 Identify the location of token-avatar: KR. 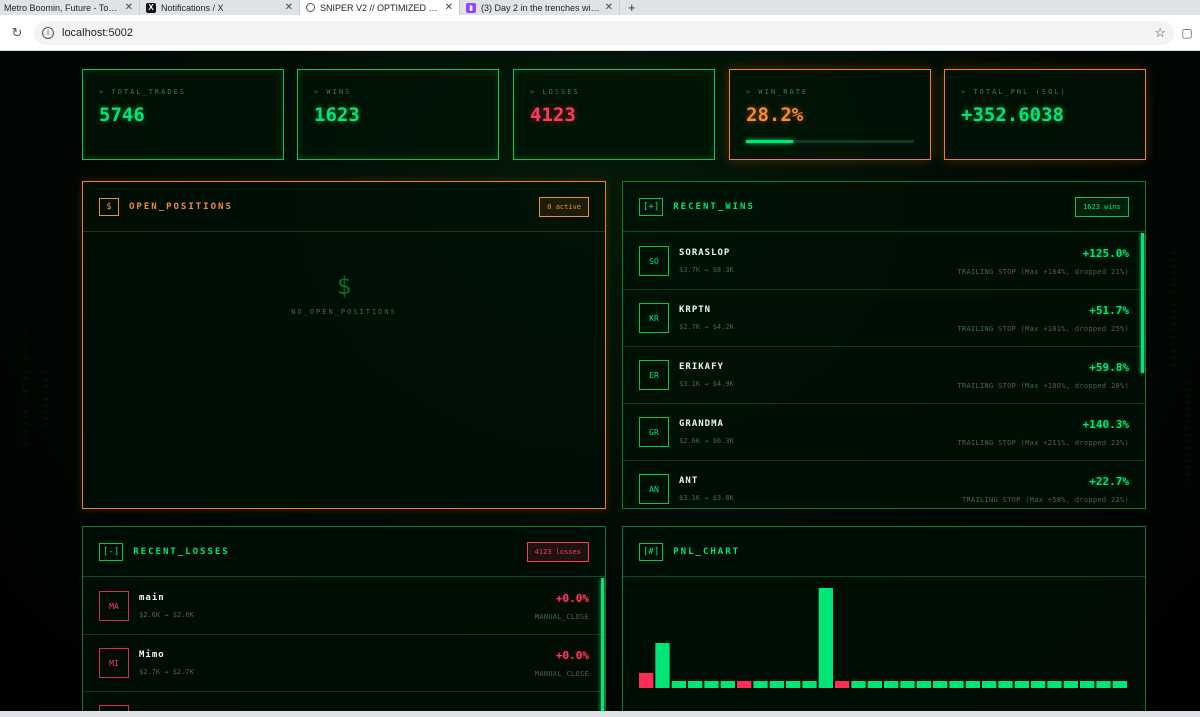
(654, 318).